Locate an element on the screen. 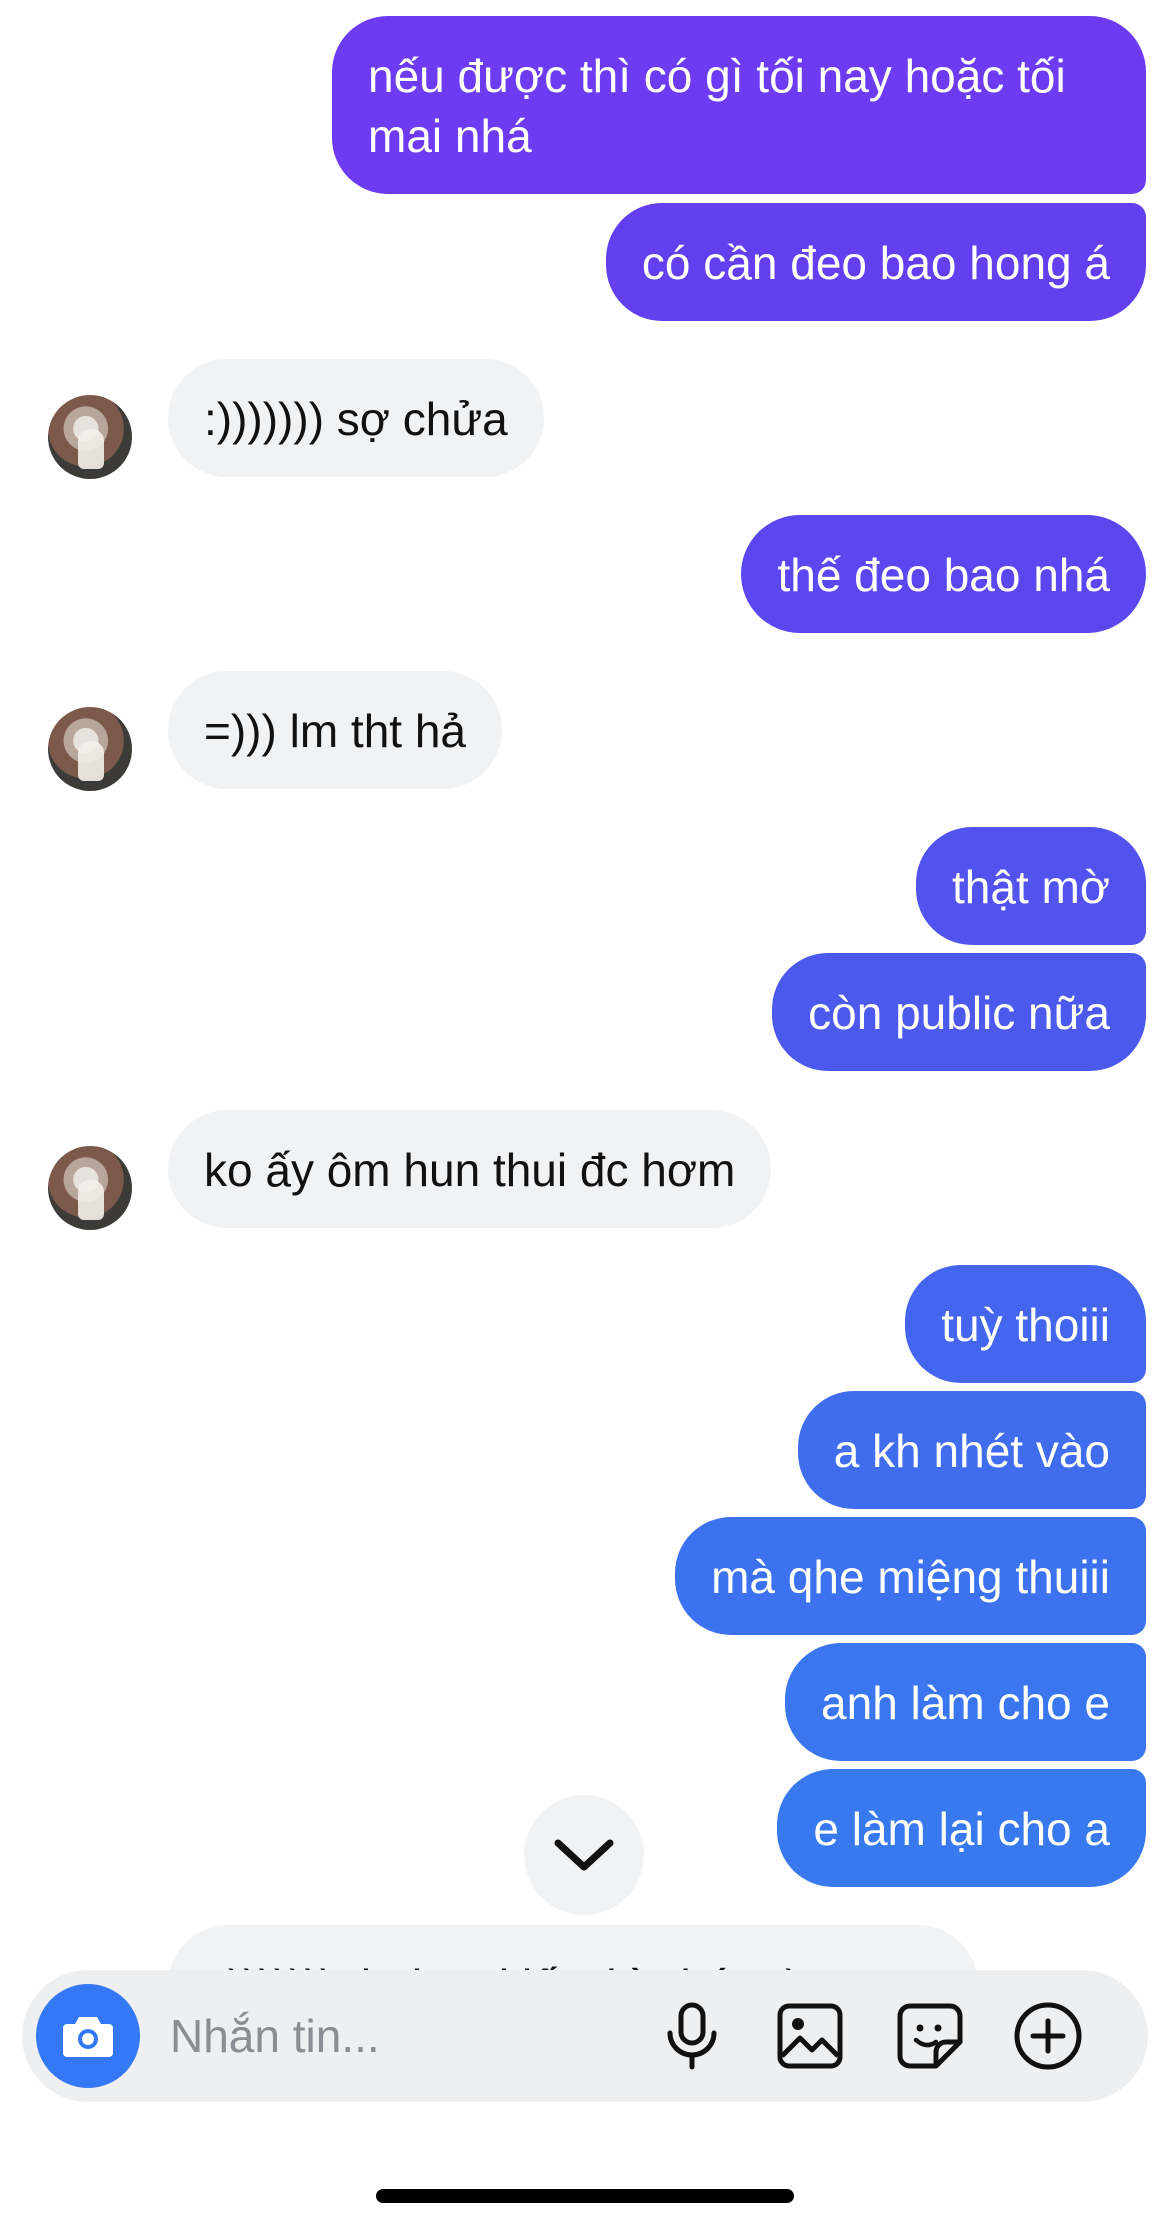 Image resolution: width=1170 pixels, height=2226 pixels. chevron-down-icon is located at coordinates (584, 1855).